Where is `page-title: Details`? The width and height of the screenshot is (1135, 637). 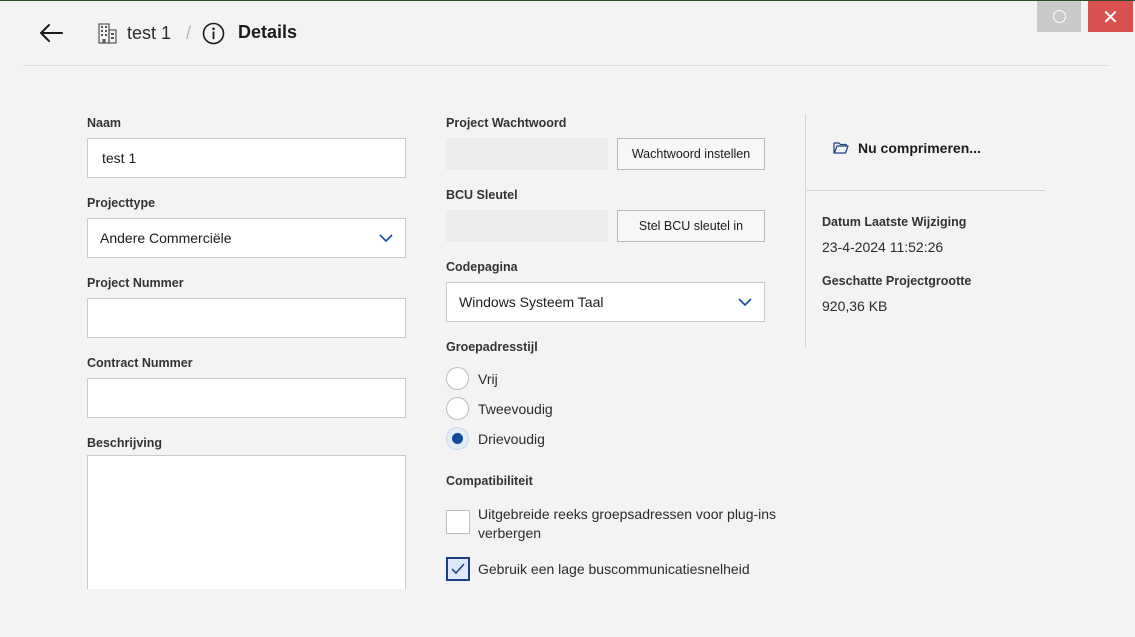 page-title: Details is located at coordinates (268, 32).